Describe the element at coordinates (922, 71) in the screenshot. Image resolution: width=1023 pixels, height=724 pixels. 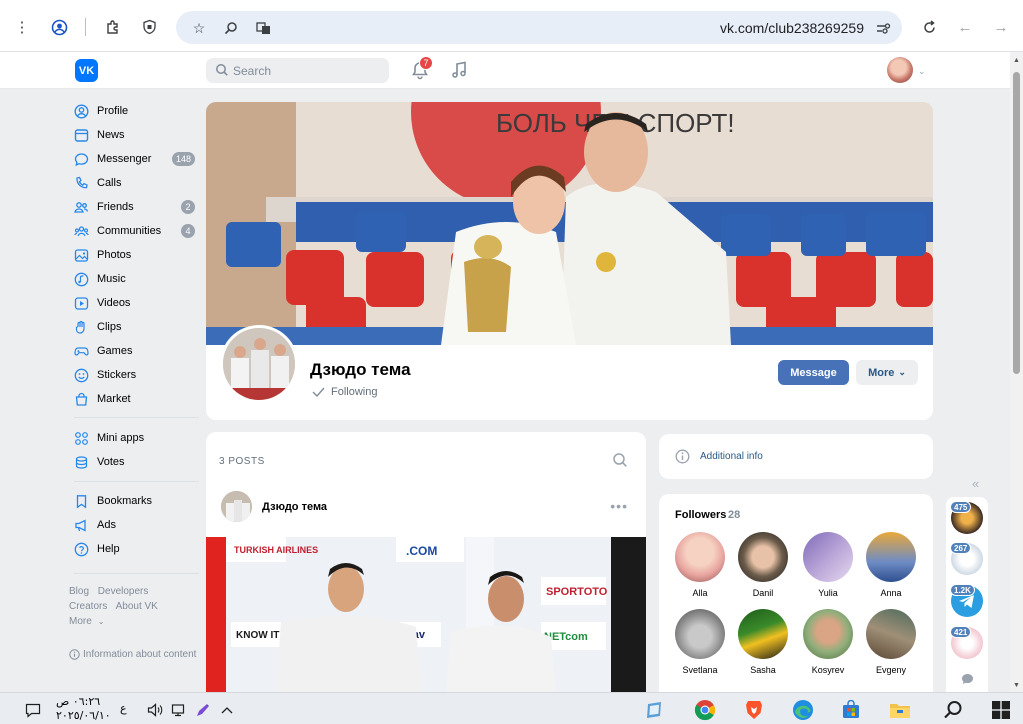
I see `chevron-down-icon: ⌄` at that location.